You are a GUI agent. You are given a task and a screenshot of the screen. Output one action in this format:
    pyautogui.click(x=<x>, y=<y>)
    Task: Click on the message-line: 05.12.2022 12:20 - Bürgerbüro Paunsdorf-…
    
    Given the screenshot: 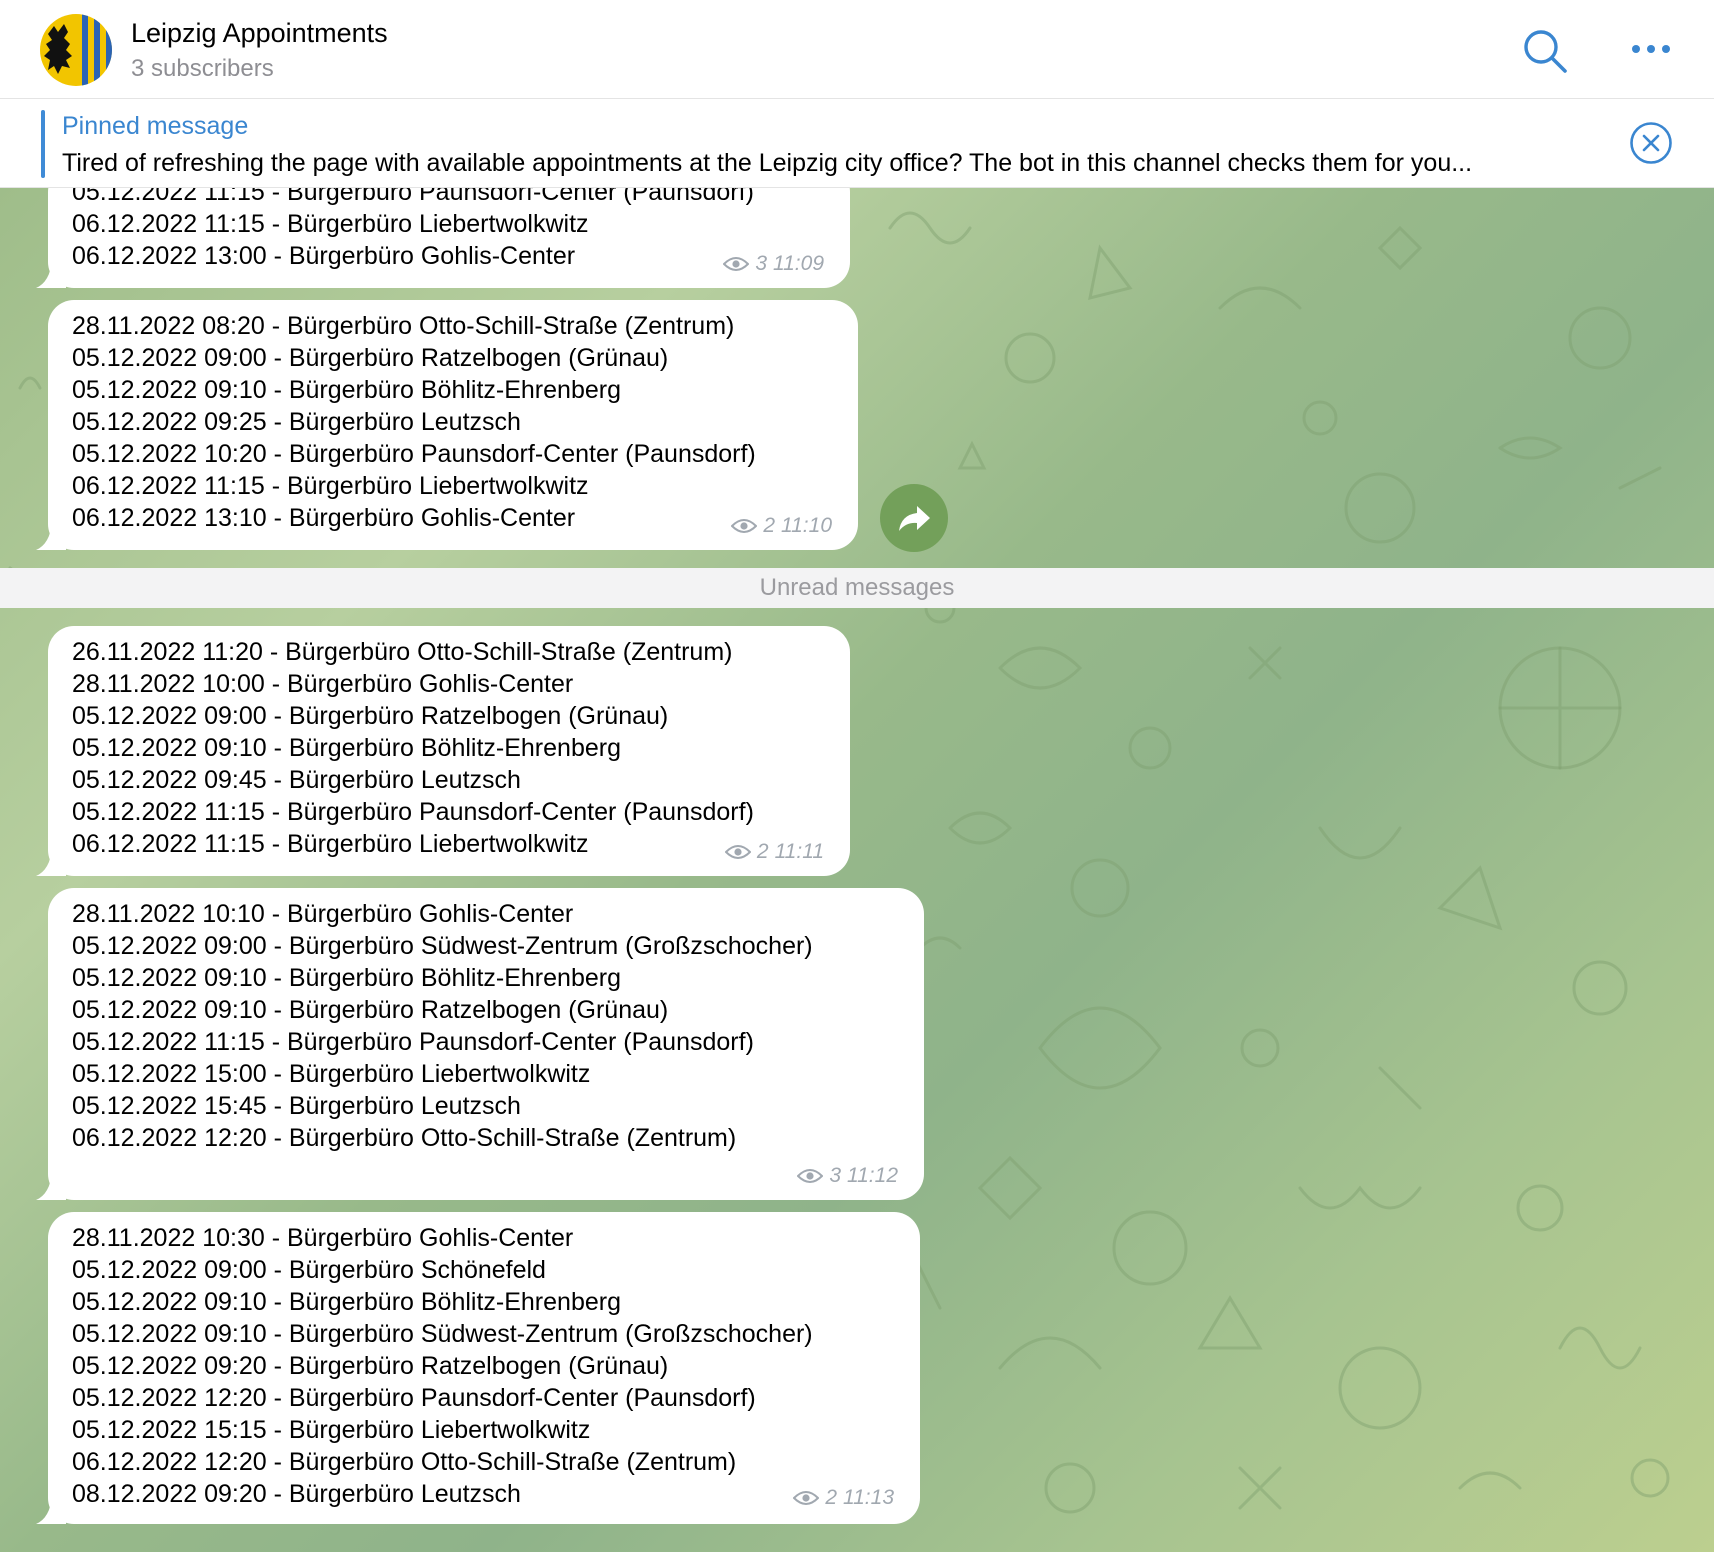 What is the action you would take?
    pyautogui.click(x=414, y=1398)
    